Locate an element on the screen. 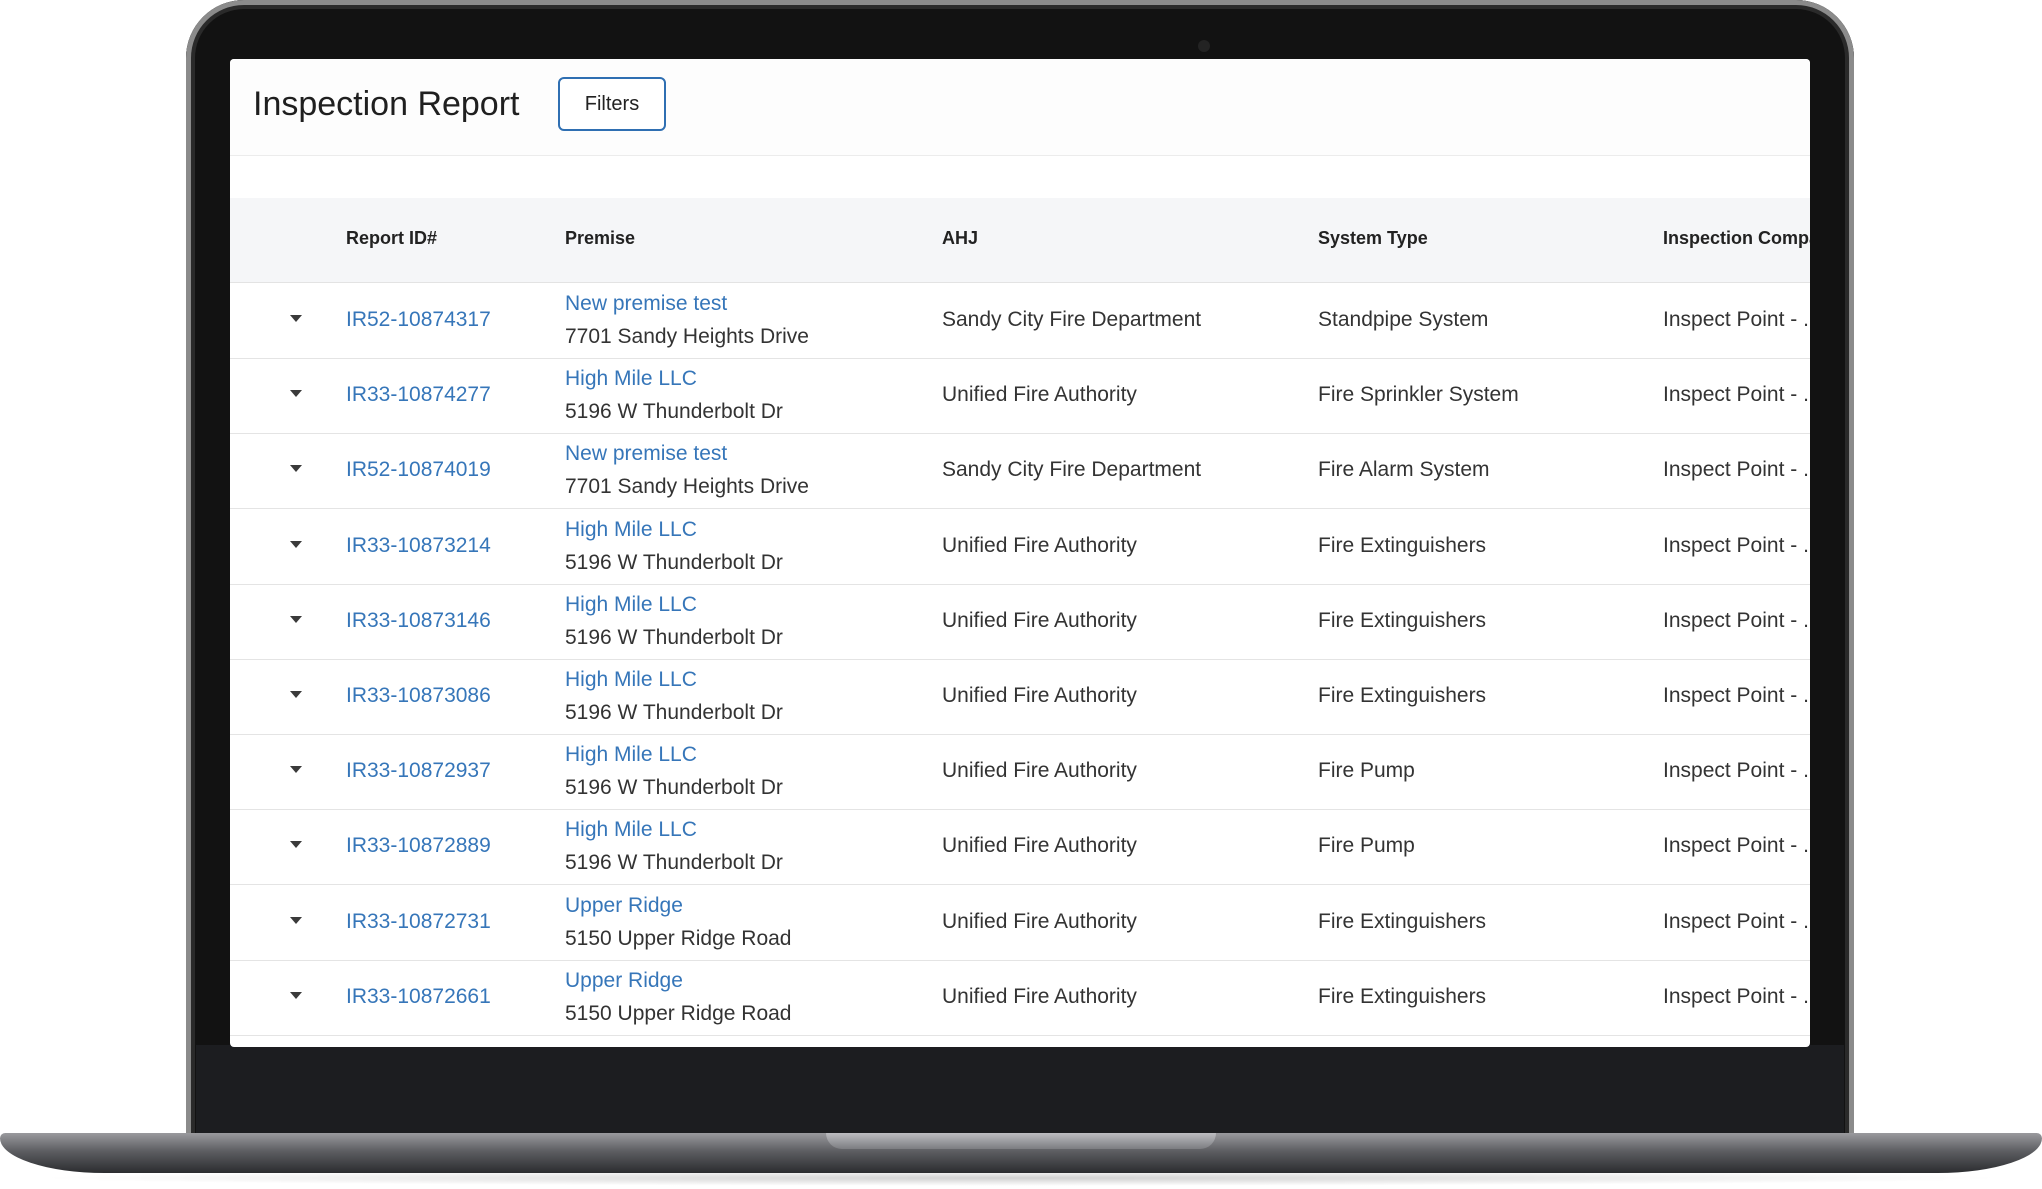 The width and height of the screenshot is (2042, 1189). report-id-link: IR33-10872937 is located at coordinates (418, 771).